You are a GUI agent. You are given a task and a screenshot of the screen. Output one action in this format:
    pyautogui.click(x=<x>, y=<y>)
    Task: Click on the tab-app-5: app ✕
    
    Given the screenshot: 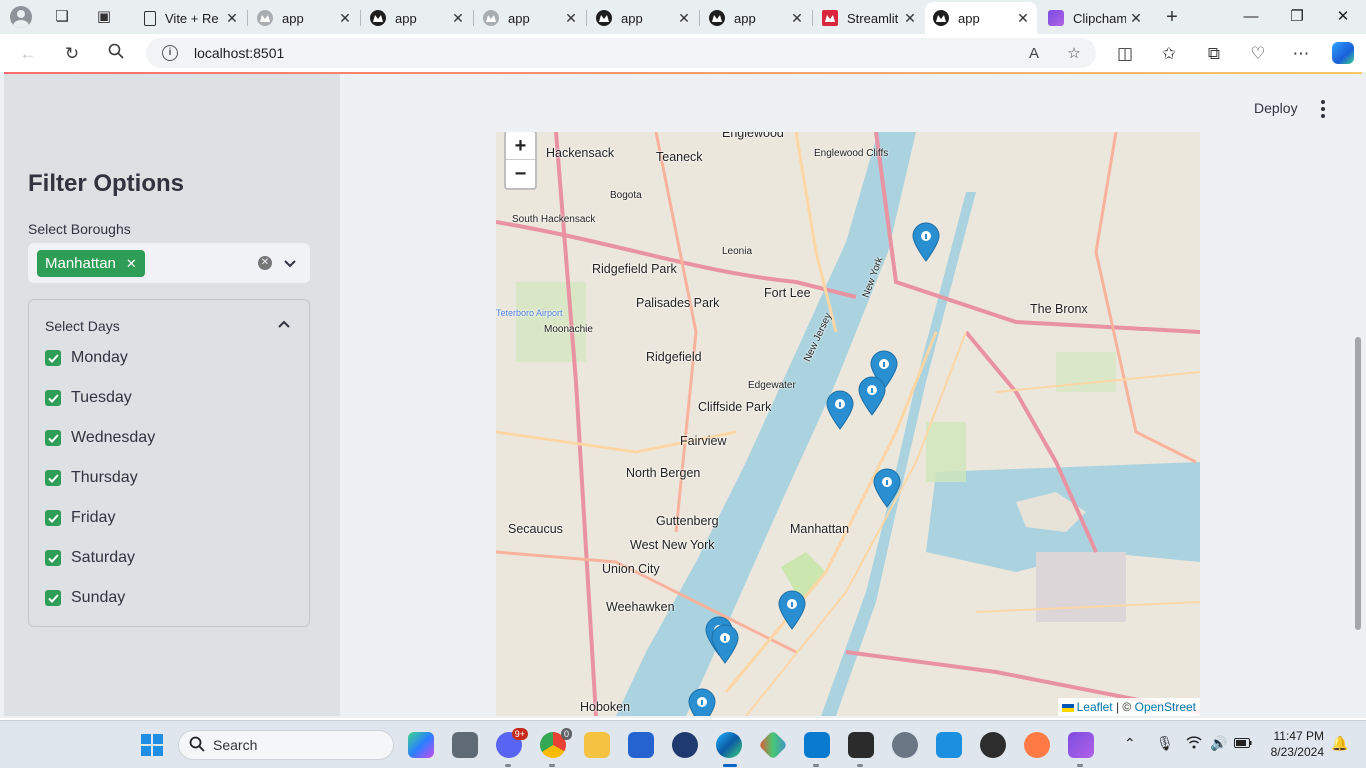 What is the action you would take?
    pyautogui.click(x=756, y=18)
    